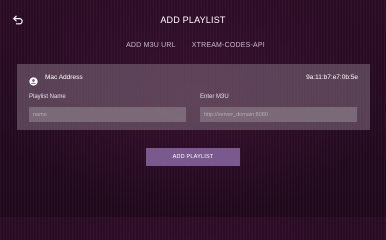 The width and height of the screenshot is (386, 240). I want to click on playlist-name-input, so click(107, 114).